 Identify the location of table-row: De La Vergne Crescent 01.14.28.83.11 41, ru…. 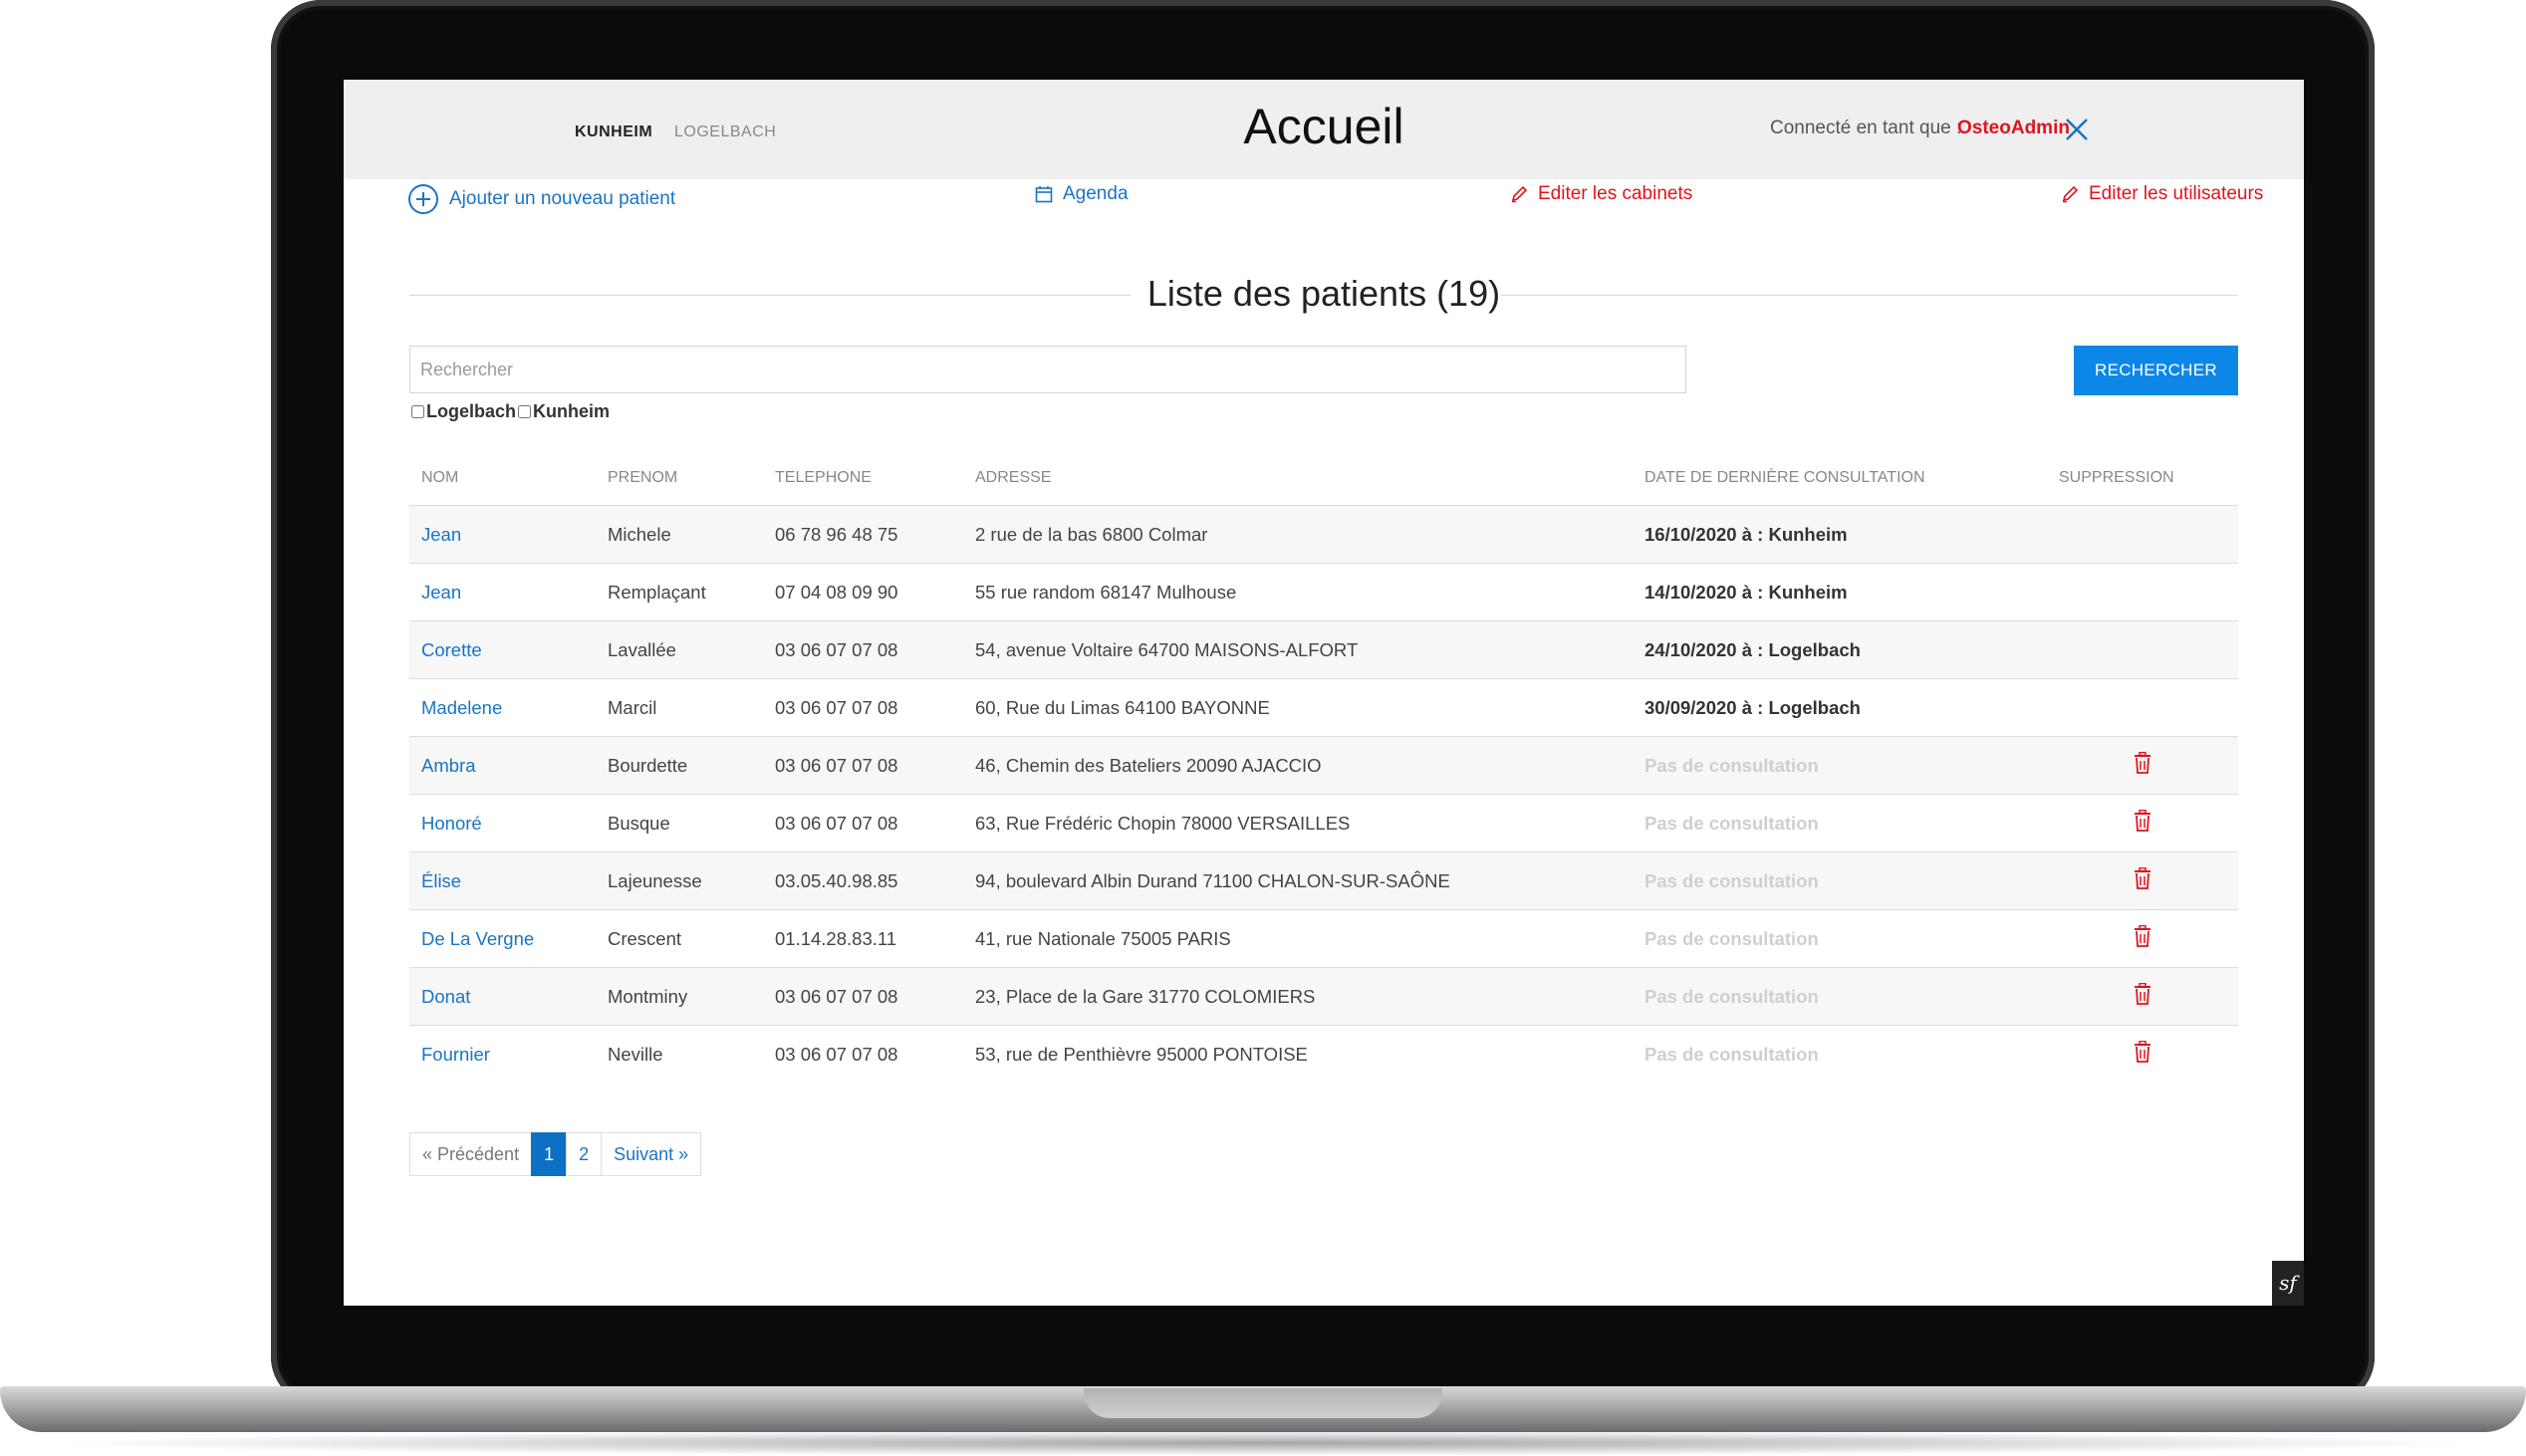
(1324, 938).